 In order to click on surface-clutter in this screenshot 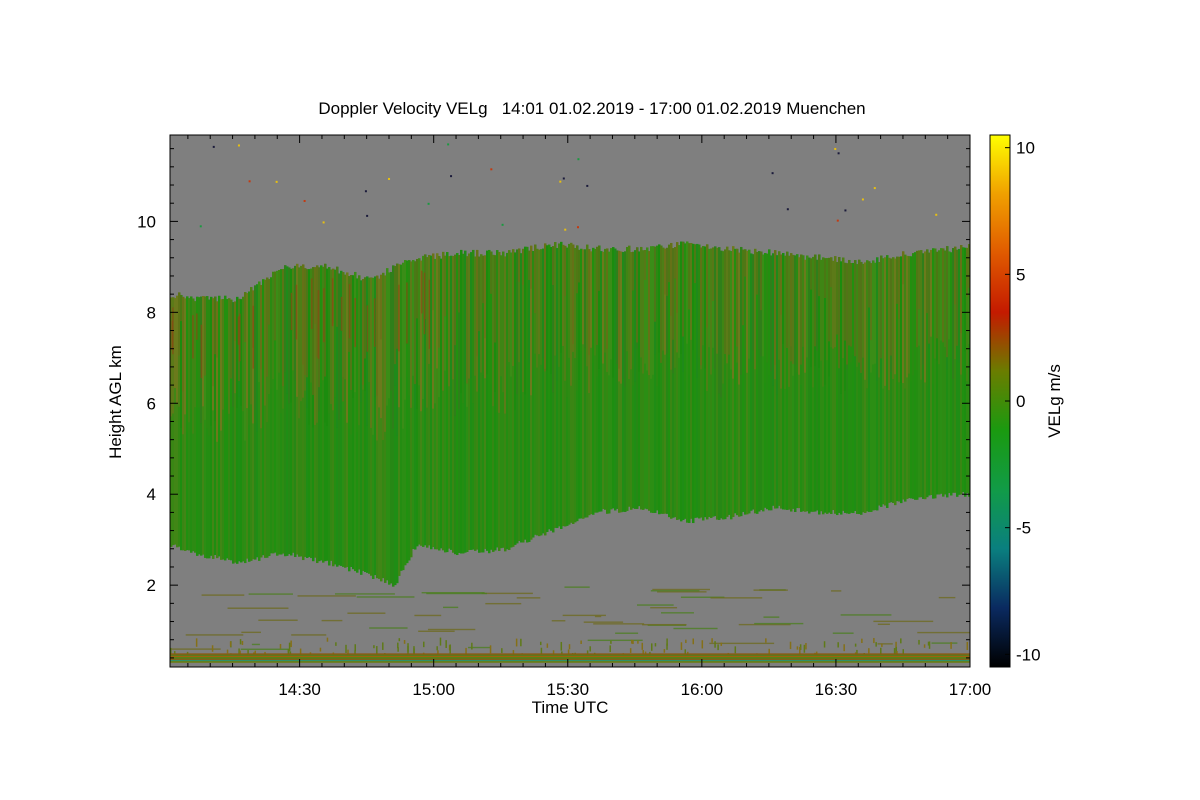, I will do `click(570, 658)`.